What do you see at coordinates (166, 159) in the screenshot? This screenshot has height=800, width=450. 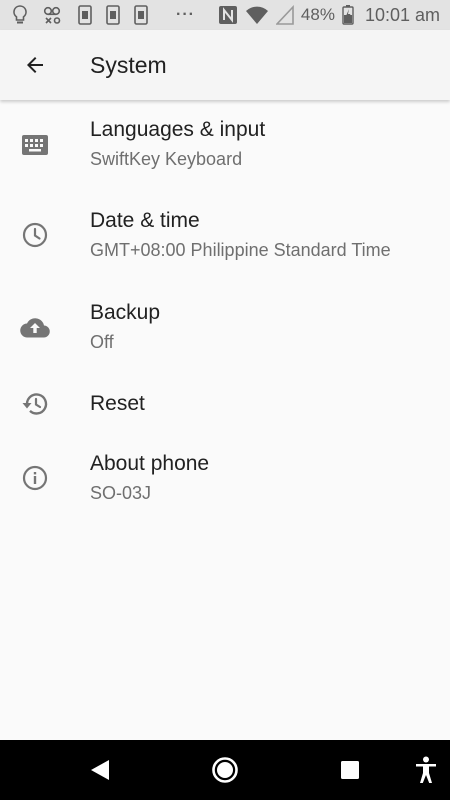 I see `item-subtitle: SwiftKey Keyboard` at bounding box center [166, 159].